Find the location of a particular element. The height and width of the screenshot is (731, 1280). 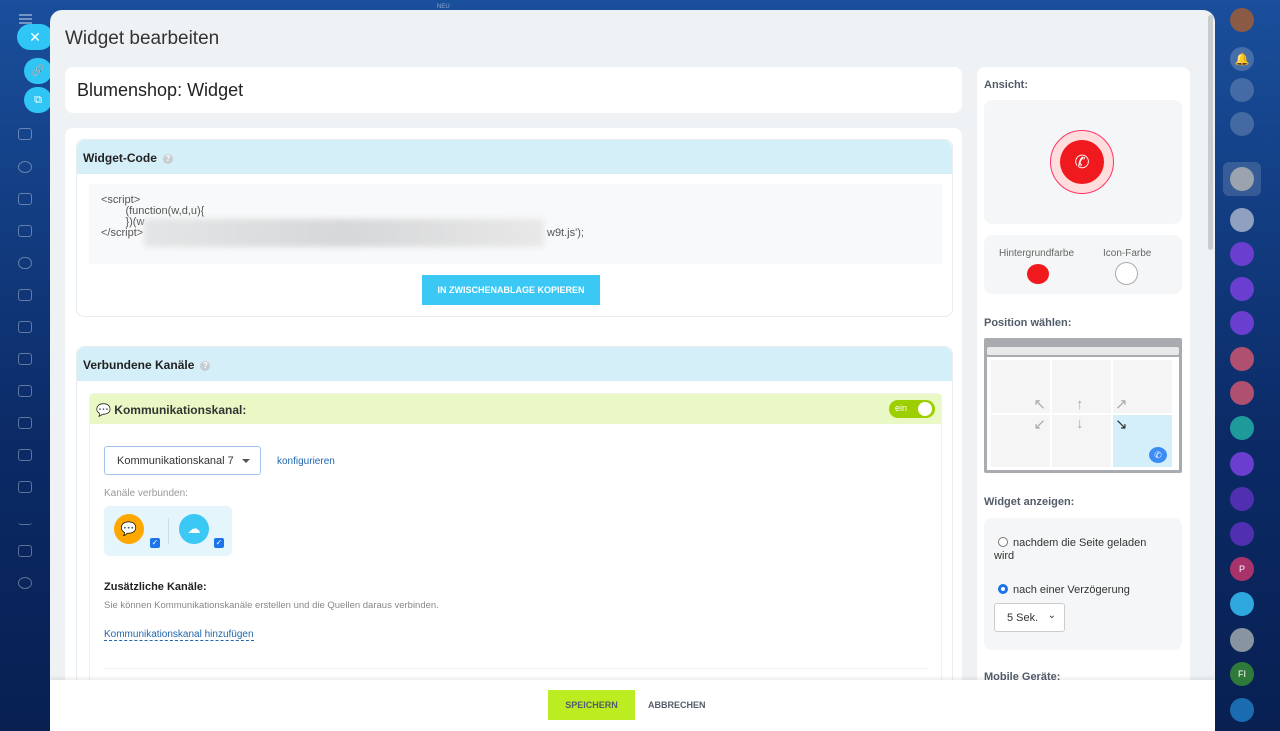

bell-icon: 🔔 is located at coordinates (1242, 59).